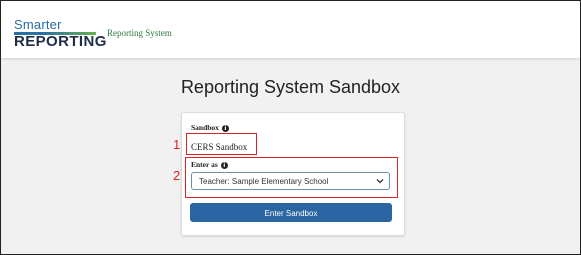 The height and width of the screenshot is (255, 581). What do you see at coordinates (60, 41) in the screenshot?
I see `logo-text-bottom: REPORTING` at bounding box center [60, 41].